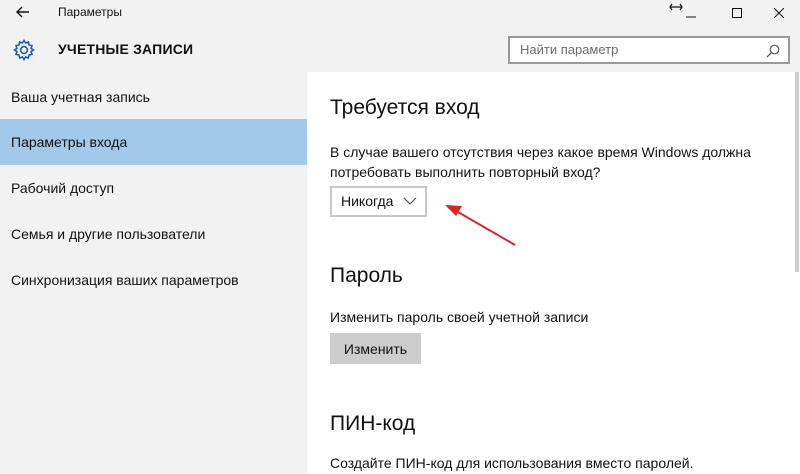 The height and width of the screenshot is (474, 800). I want to click on gear-icon, so click(24, 50).